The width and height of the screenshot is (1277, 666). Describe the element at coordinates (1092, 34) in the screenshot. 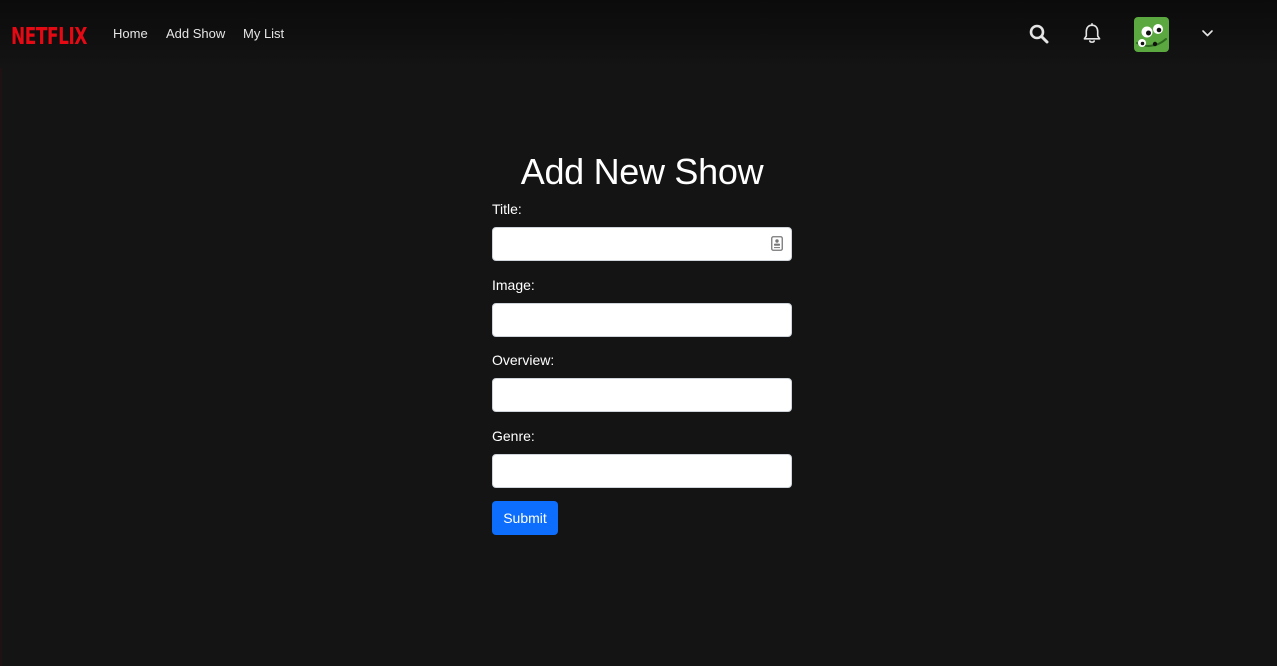

I see `bell-icon` at that location.